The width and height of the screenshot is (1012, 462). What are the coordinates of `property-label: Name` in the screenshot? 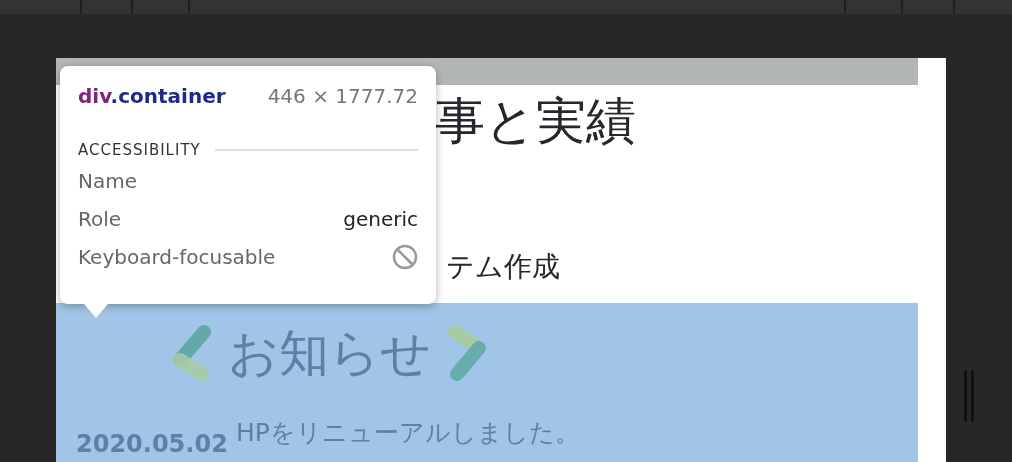 It's located at (107, 181).